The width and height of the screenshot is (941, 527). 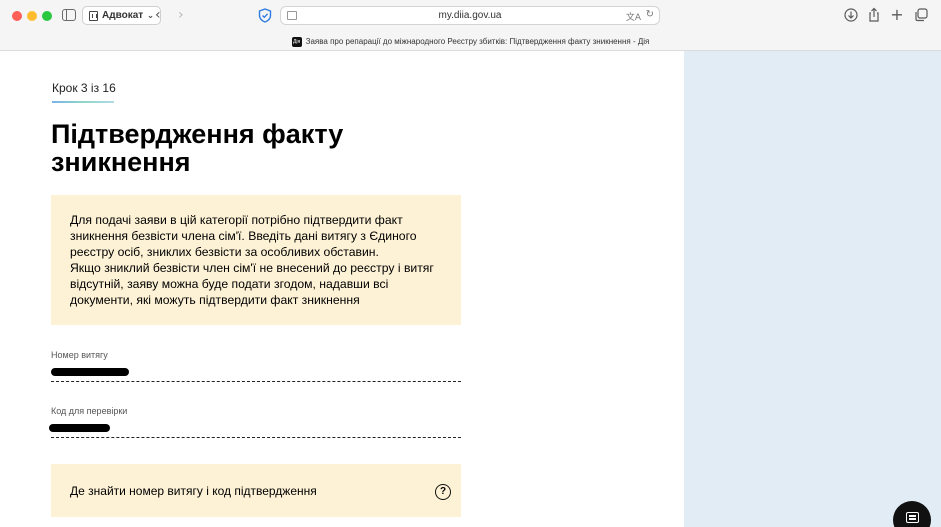 What do you see at coordinates (197, 148) in the screenshot?
I see `page-title: Підтвердження факту зникнення` at bounding box center [197, 148].